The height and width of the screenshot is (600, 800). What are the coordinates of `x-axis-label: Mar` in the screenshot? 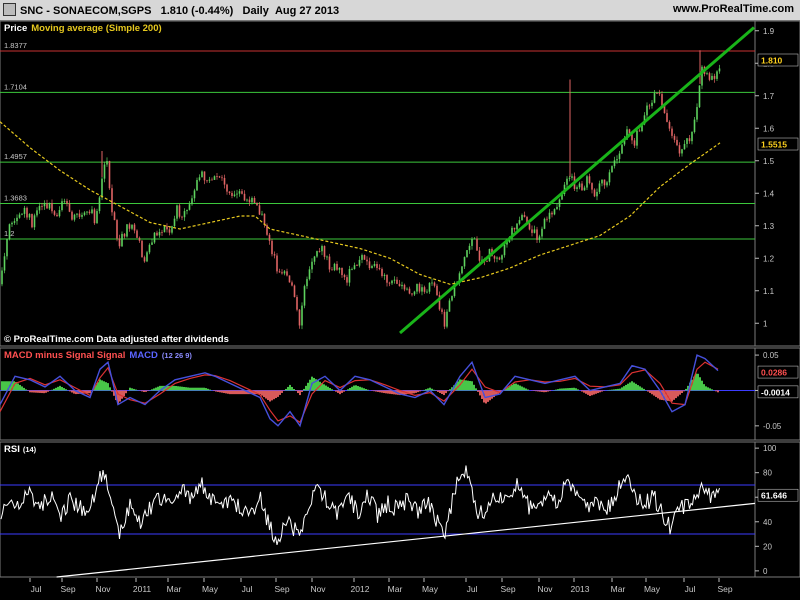 It's located at (174, 589).